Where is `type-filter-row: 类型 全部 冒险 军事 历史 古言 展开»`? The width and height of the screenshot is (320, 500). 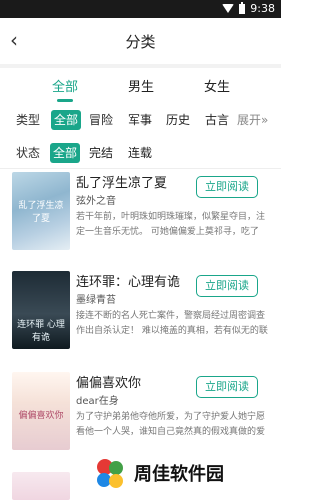 type-filter-row: 类型 全部 冒险 军事 历史 古言 展开» is located at coordinates (140, 120).